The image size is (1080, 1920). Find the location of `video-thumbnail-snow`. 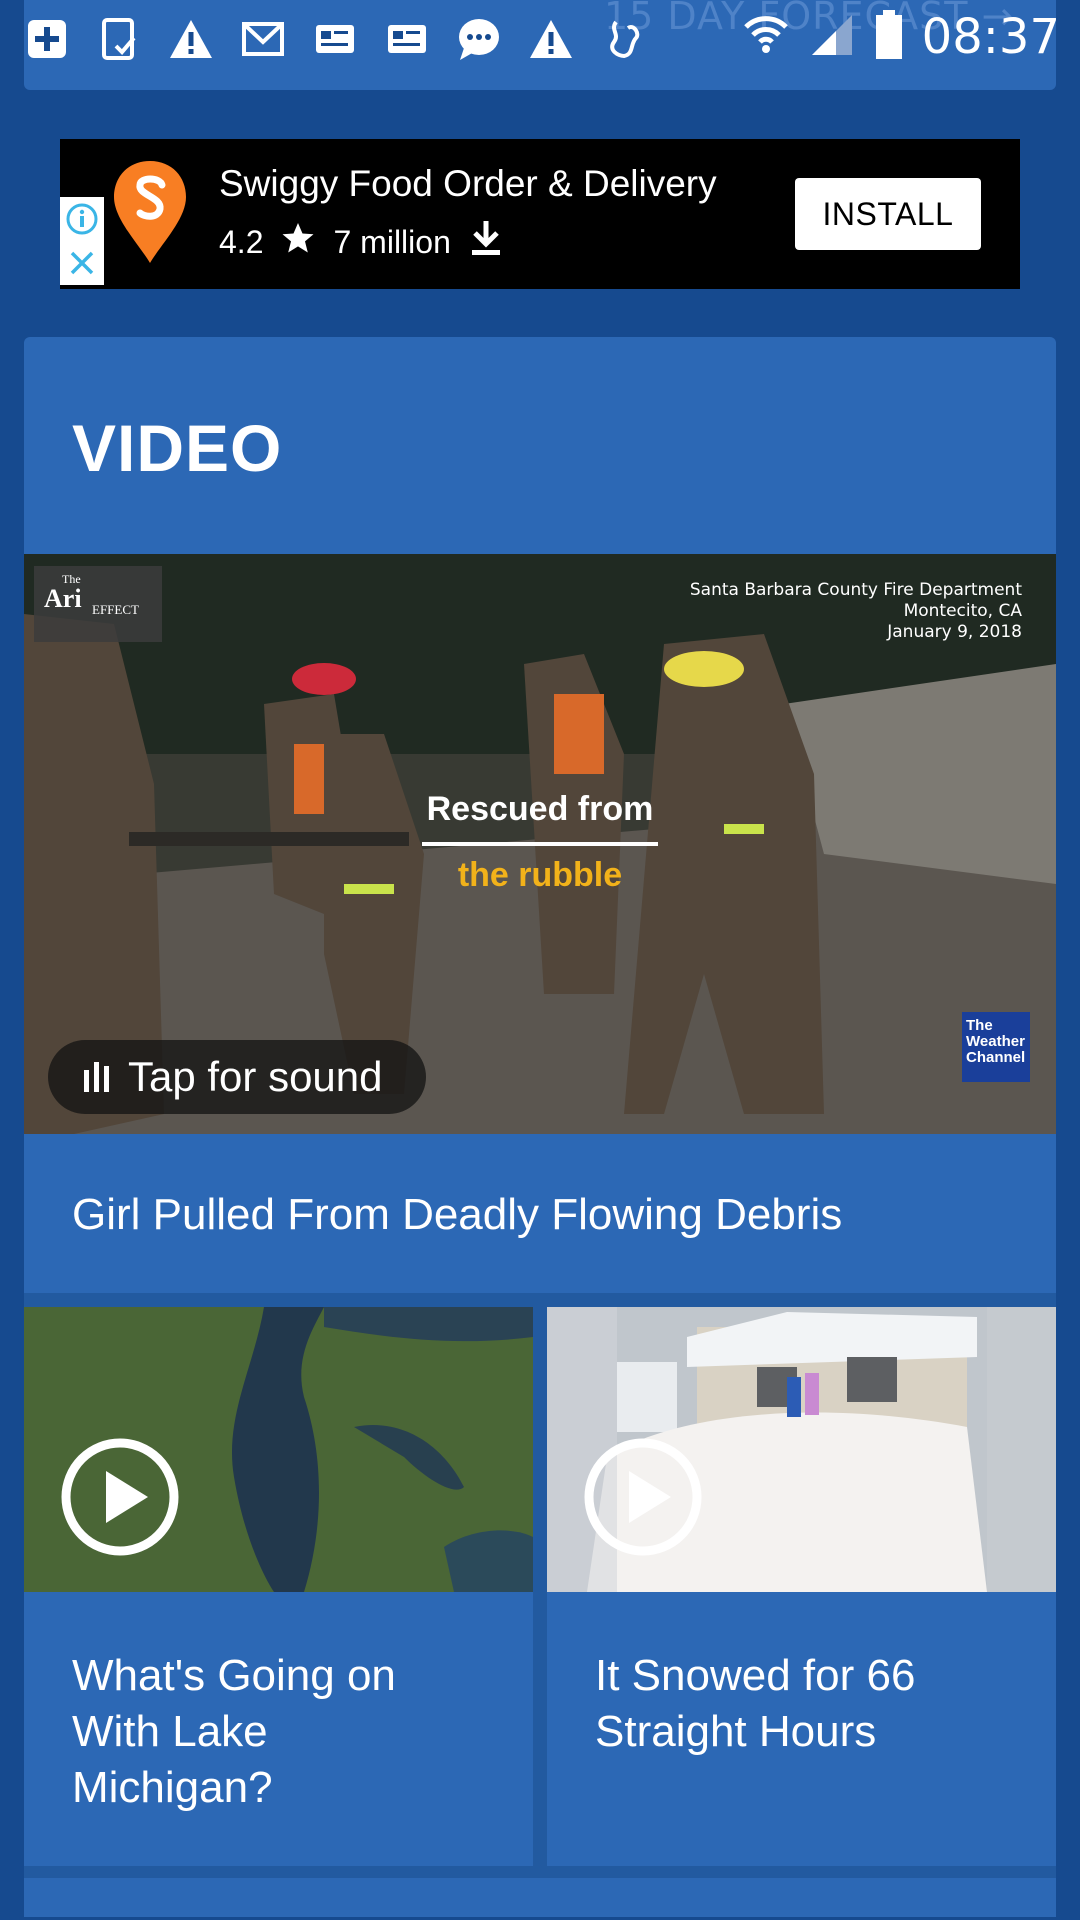

video-thumbnail-snow is located at coordinates (801, 1449).